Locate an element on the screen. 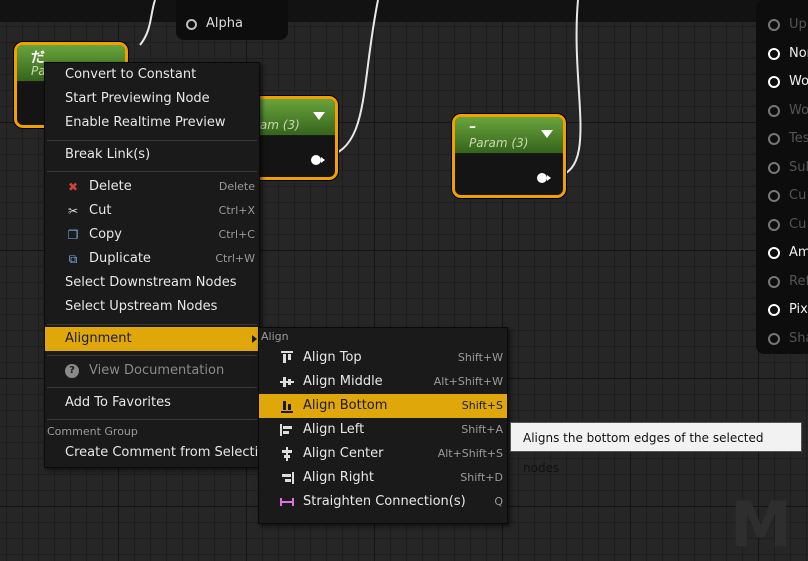 Image resolution: width=808 pixels, height=561 pixels. menu-item-align-left: Align Left Shift+A is located at coordinates (383, 430).